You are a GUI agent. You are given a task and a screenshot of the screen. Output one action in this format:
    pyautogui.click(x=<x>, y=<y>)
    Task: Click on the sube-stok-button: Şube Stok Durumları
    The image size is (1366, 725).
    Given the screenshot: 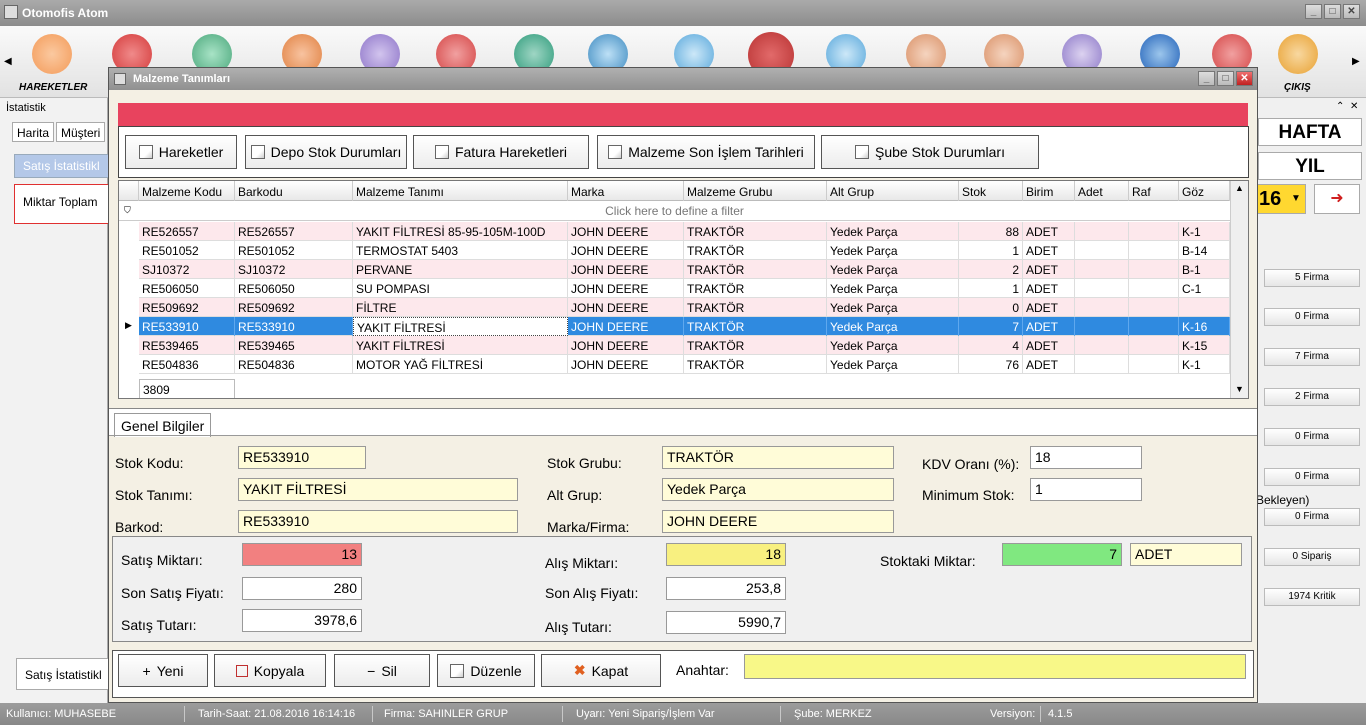 What is the action you would take?
    pyautogui.click(x=930, y=152)
    